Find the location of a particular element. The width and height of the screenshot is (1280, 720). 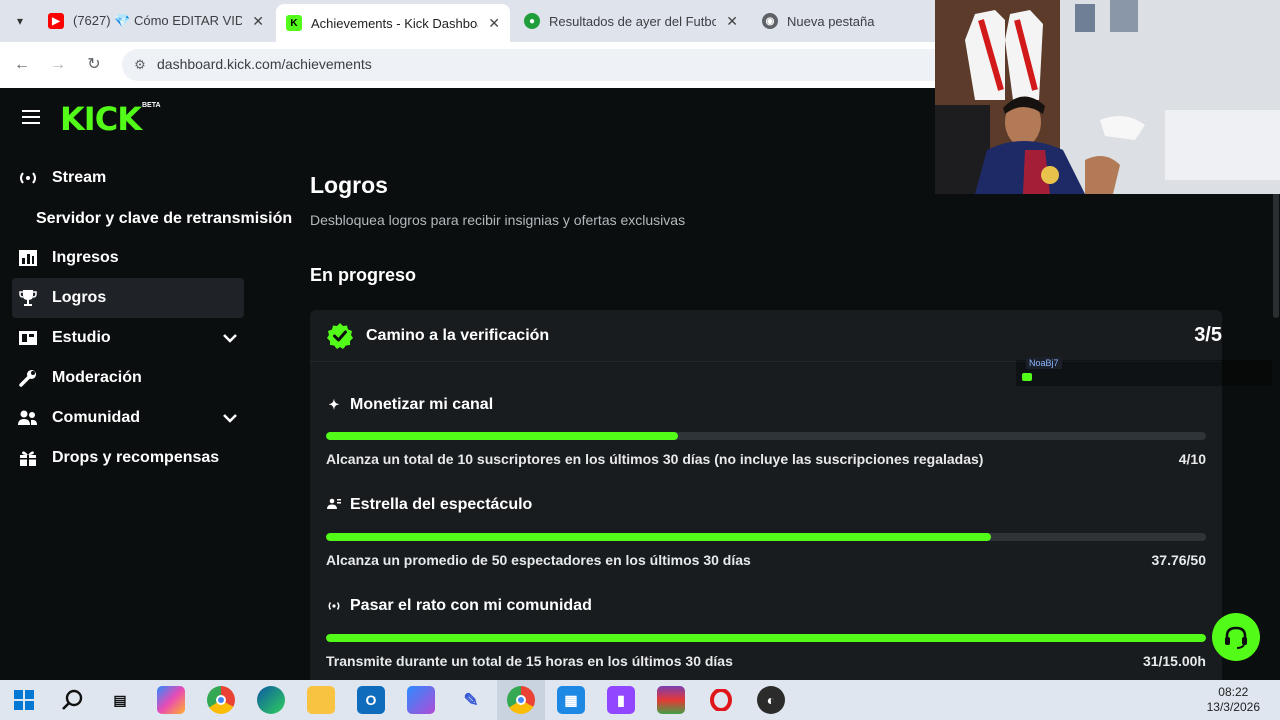

chrome-icon: ◉ is located at coordinates (770, 21).